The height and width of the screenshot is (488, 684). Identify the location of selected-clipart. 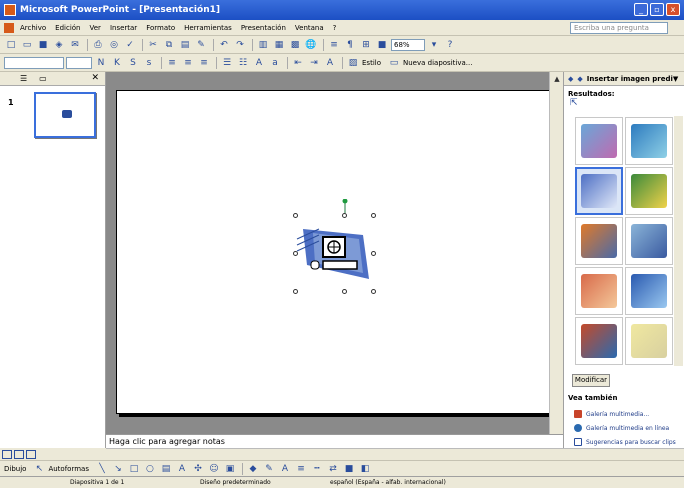
(333, 246).